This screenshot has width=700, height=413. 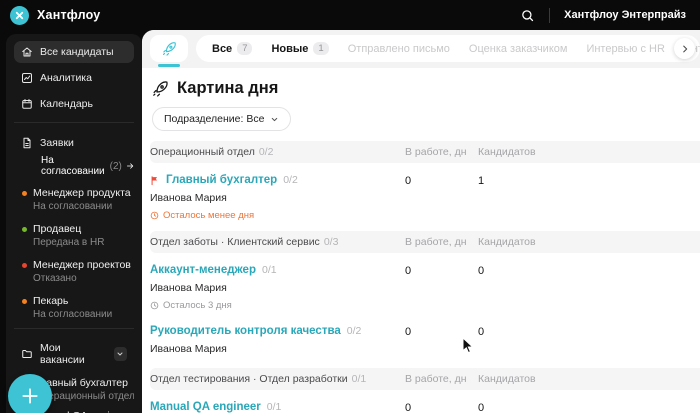 I want to click on plus-icon, so click(x=30, y=396).